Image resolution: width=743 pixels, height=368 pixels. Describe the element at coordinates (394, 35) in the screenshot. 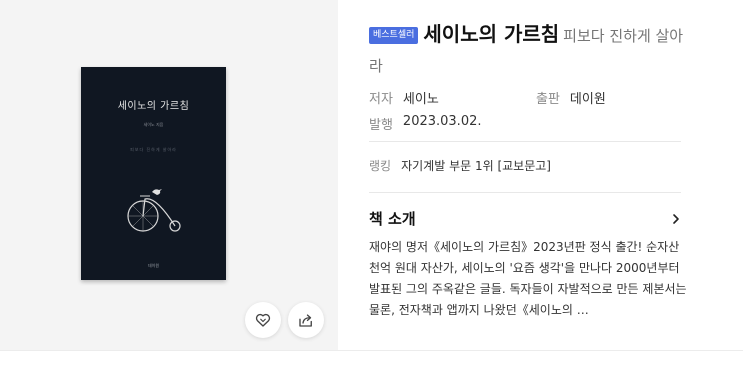

I see `bestseller-badge: 베스트셀러` at that location.